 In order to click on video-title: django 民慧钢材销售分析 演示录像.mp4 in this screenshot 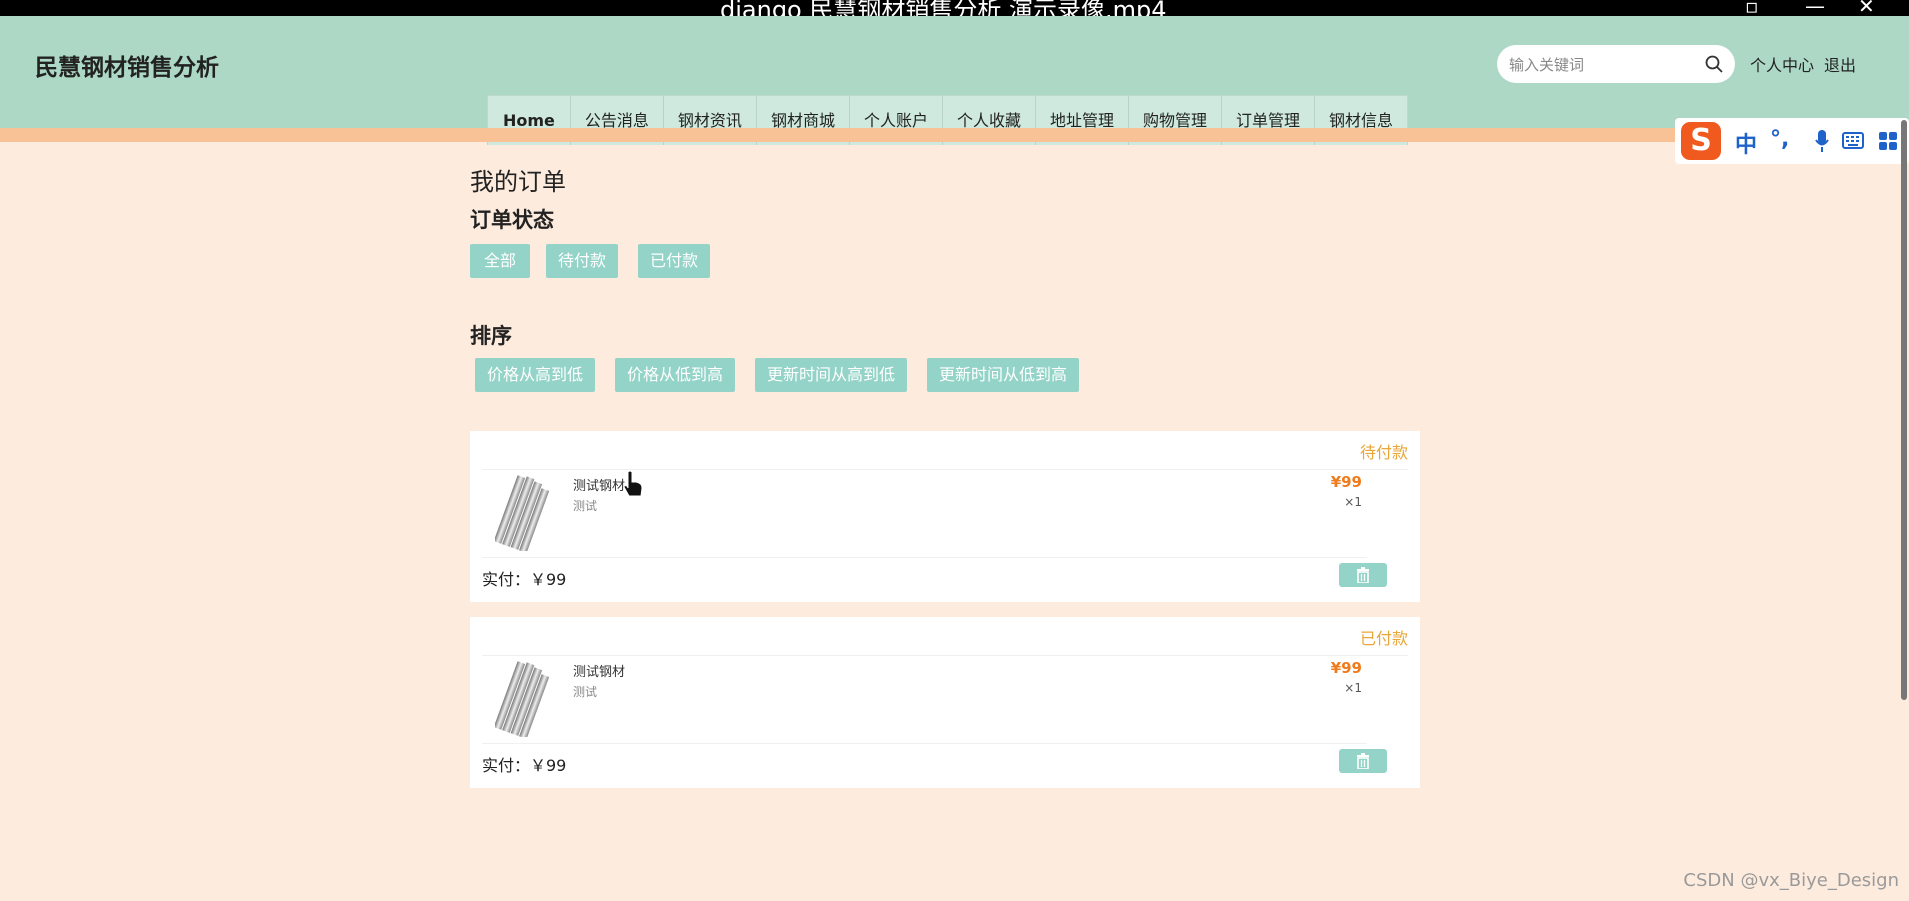, I will do `click(943, 8)`.